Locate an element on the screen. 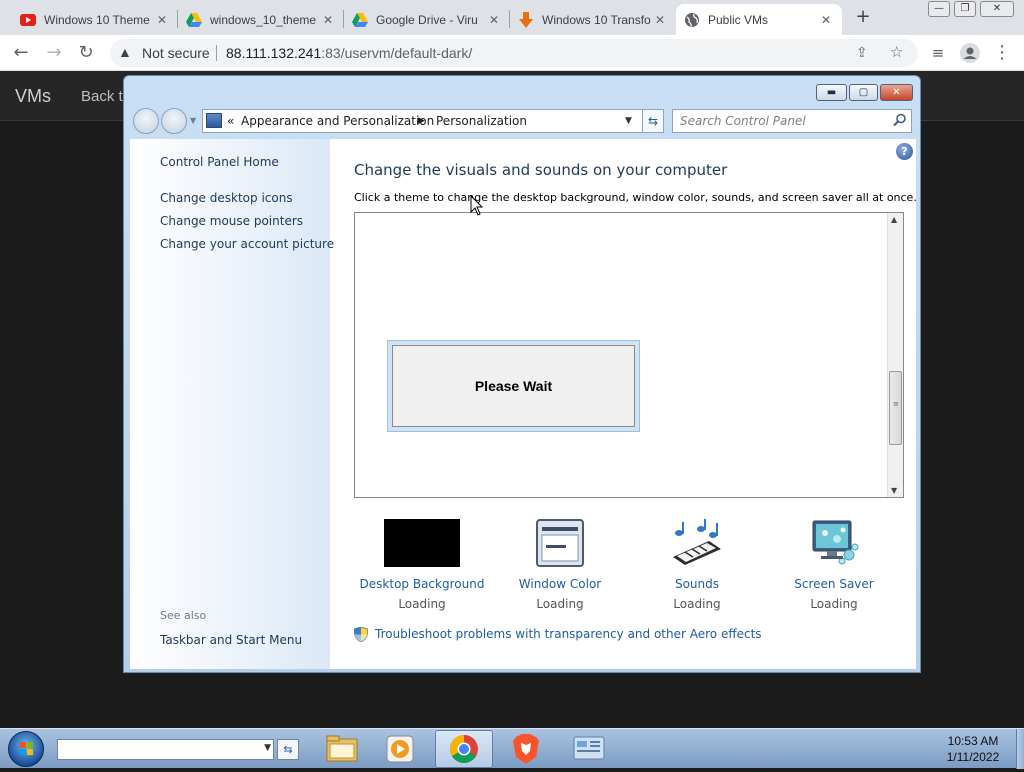  brave-icon is located at coordinates (526, 749).